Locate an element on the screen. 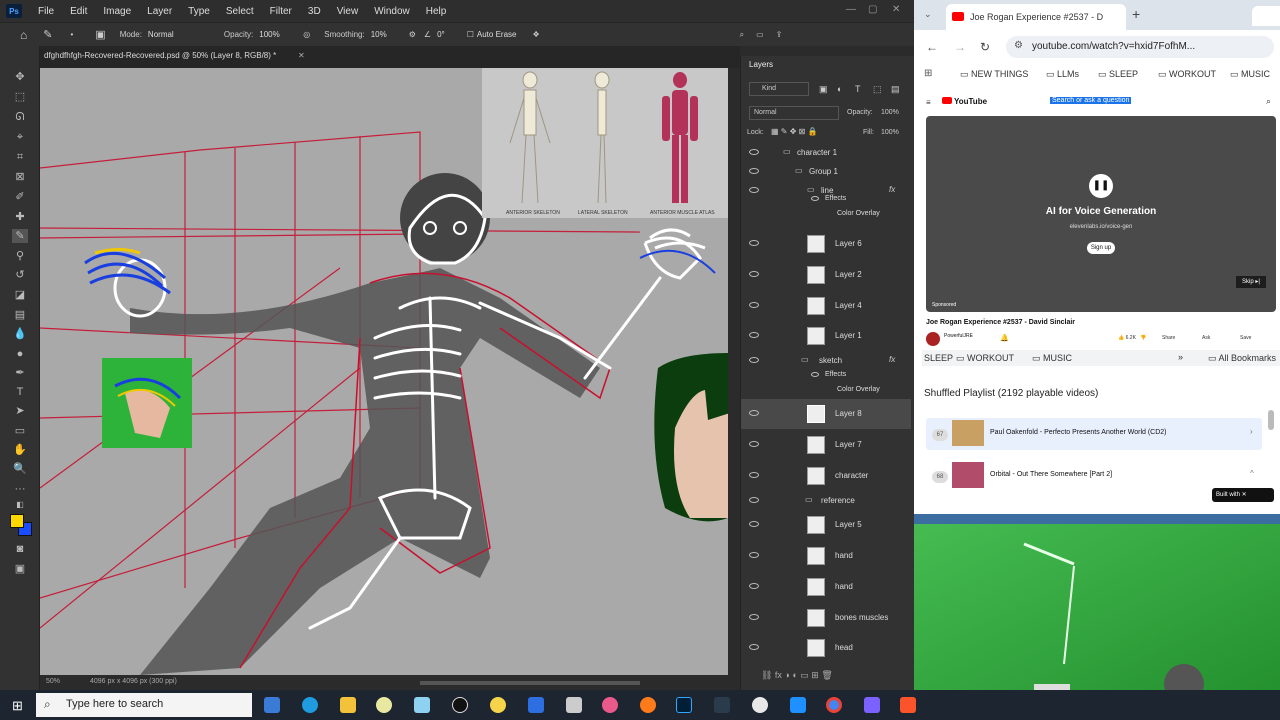  quick-mask-icon: ◙ is located at coordinates (20, 549).